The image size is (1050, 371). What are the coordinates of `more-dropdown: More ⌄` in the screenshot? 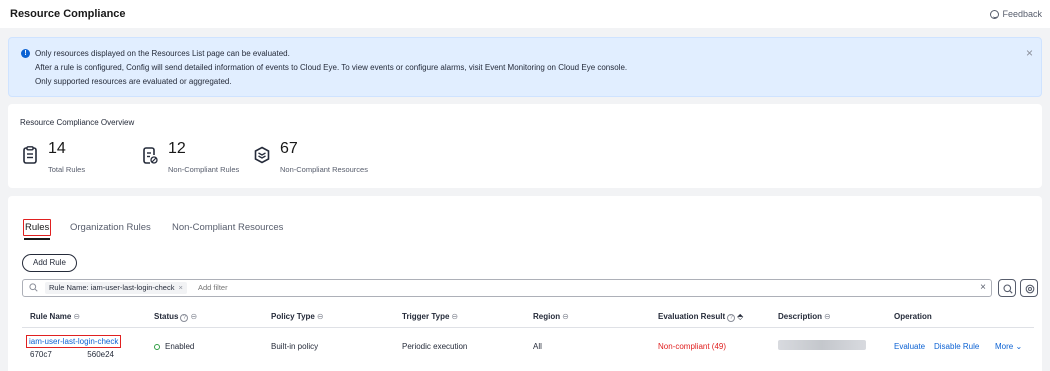 It's located at (1008, 346).